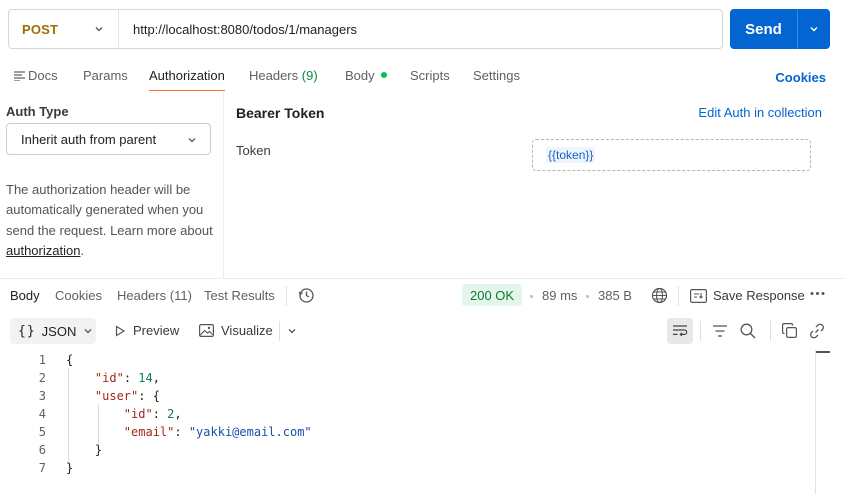  I want to click on auth-type-select: Inherit auth from parent, so click(108, 139).